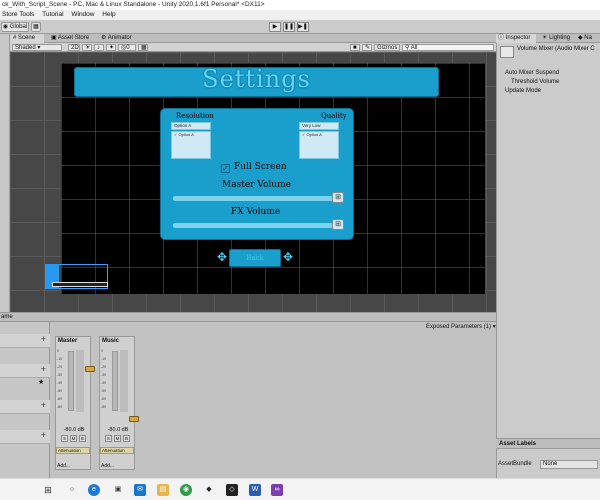 This screenshot has width=600, height=500. What do you see at coordinates (118, 490) in the screenshot?
I see `store-icon: ▣` at bounding box center [118, 490].